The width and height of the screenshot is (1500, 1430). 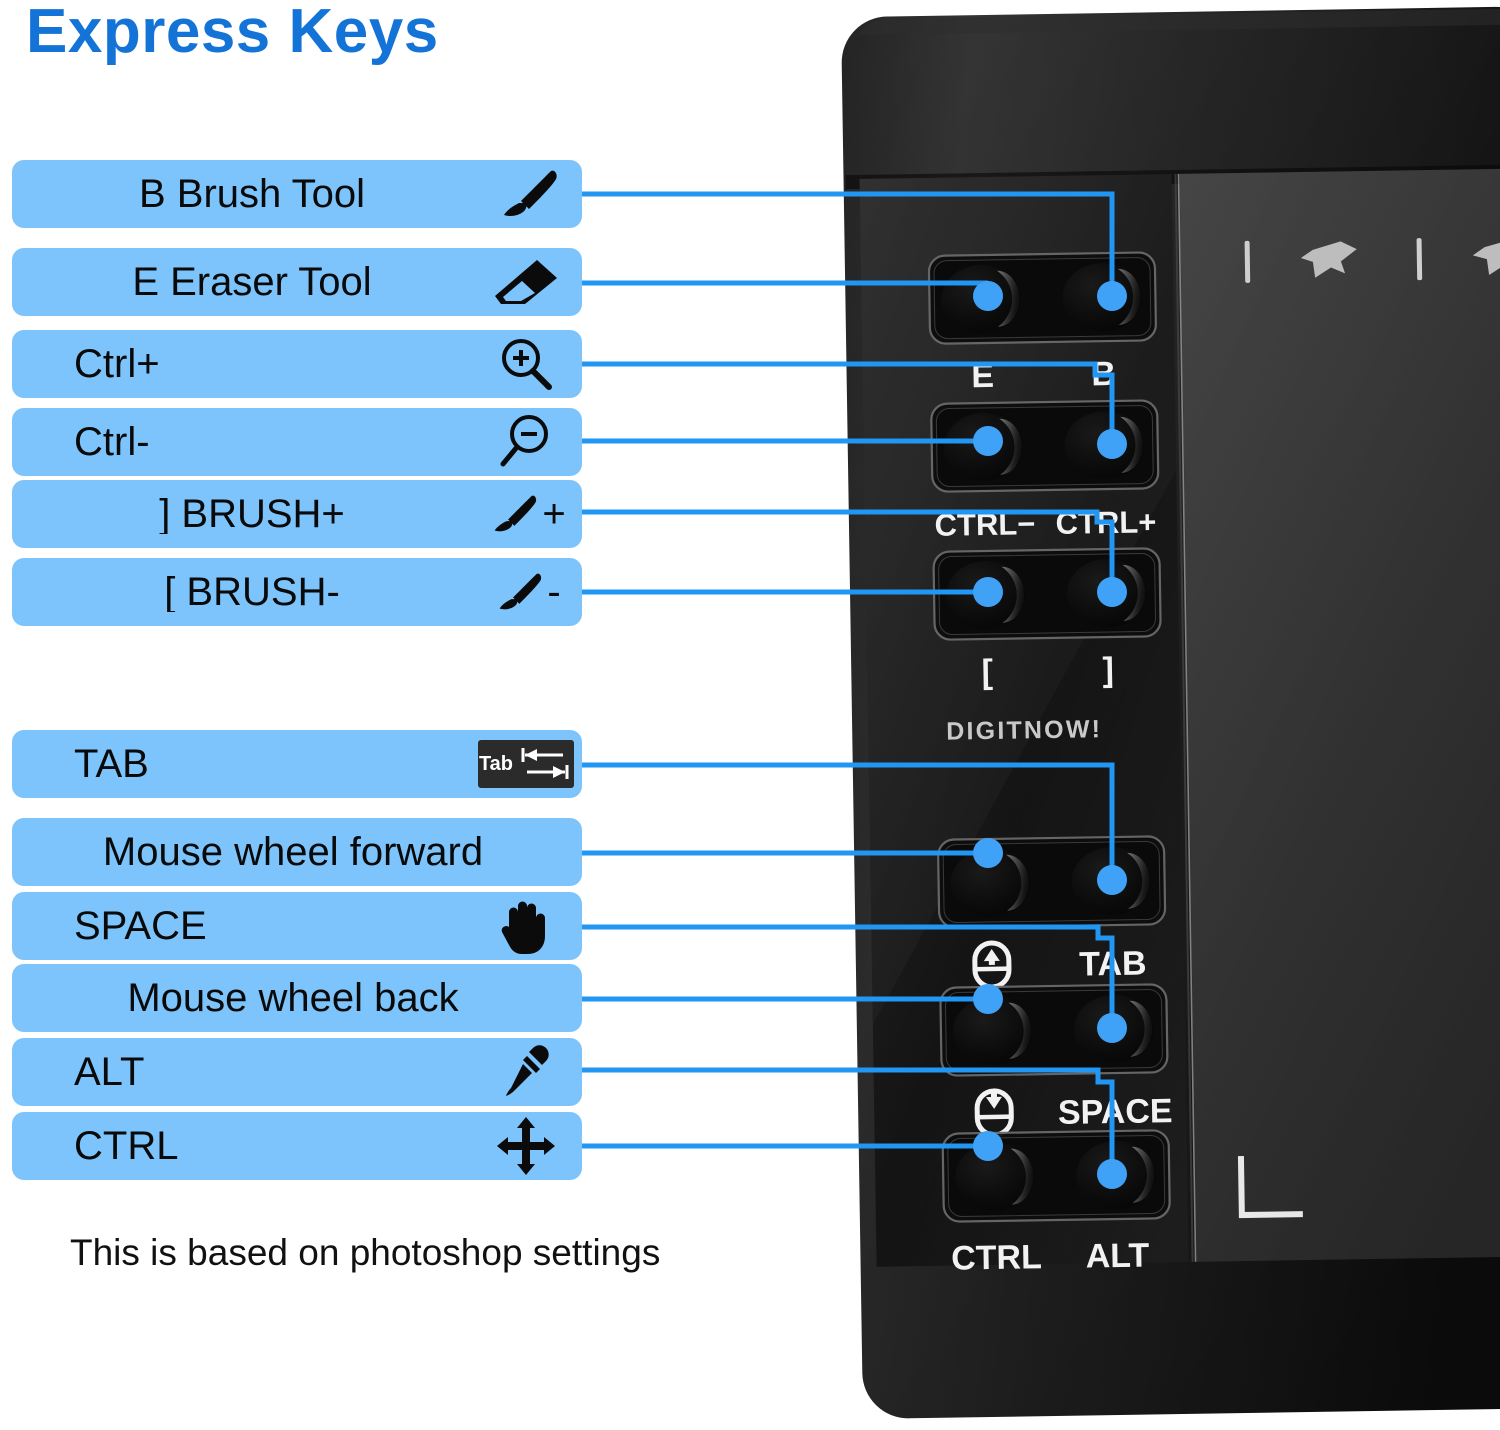 What do you see at coordinates (526, 1146) in the screenshot?
I see `move-icon` at bounding box center [526, 1146].